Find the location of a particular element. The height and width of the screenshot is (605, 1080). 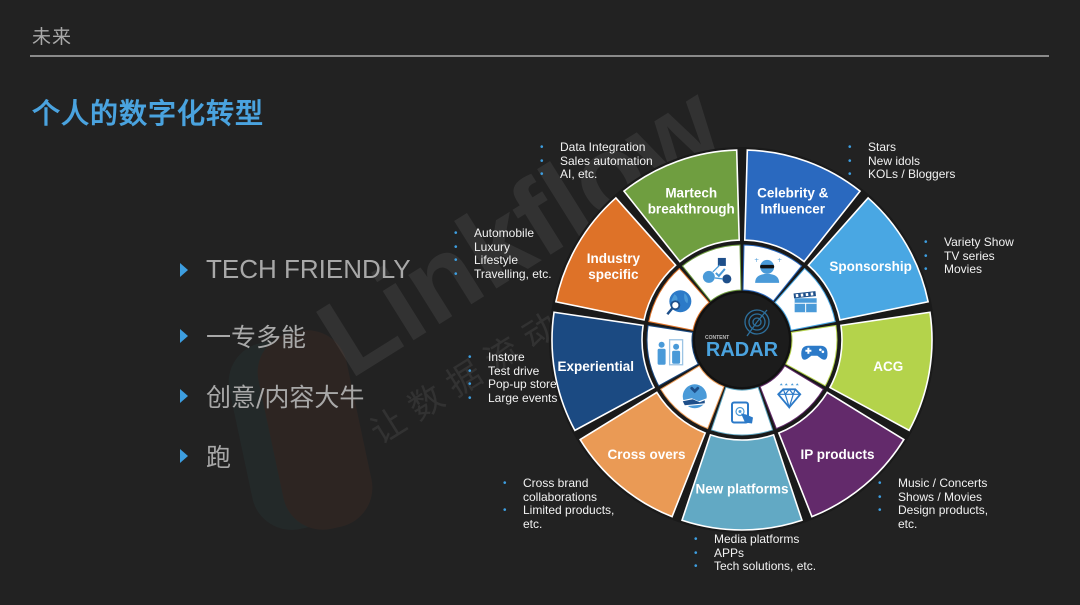

note-sponsorship: Variety ShowTV seriesMovies is located at coordinates (969, 256).